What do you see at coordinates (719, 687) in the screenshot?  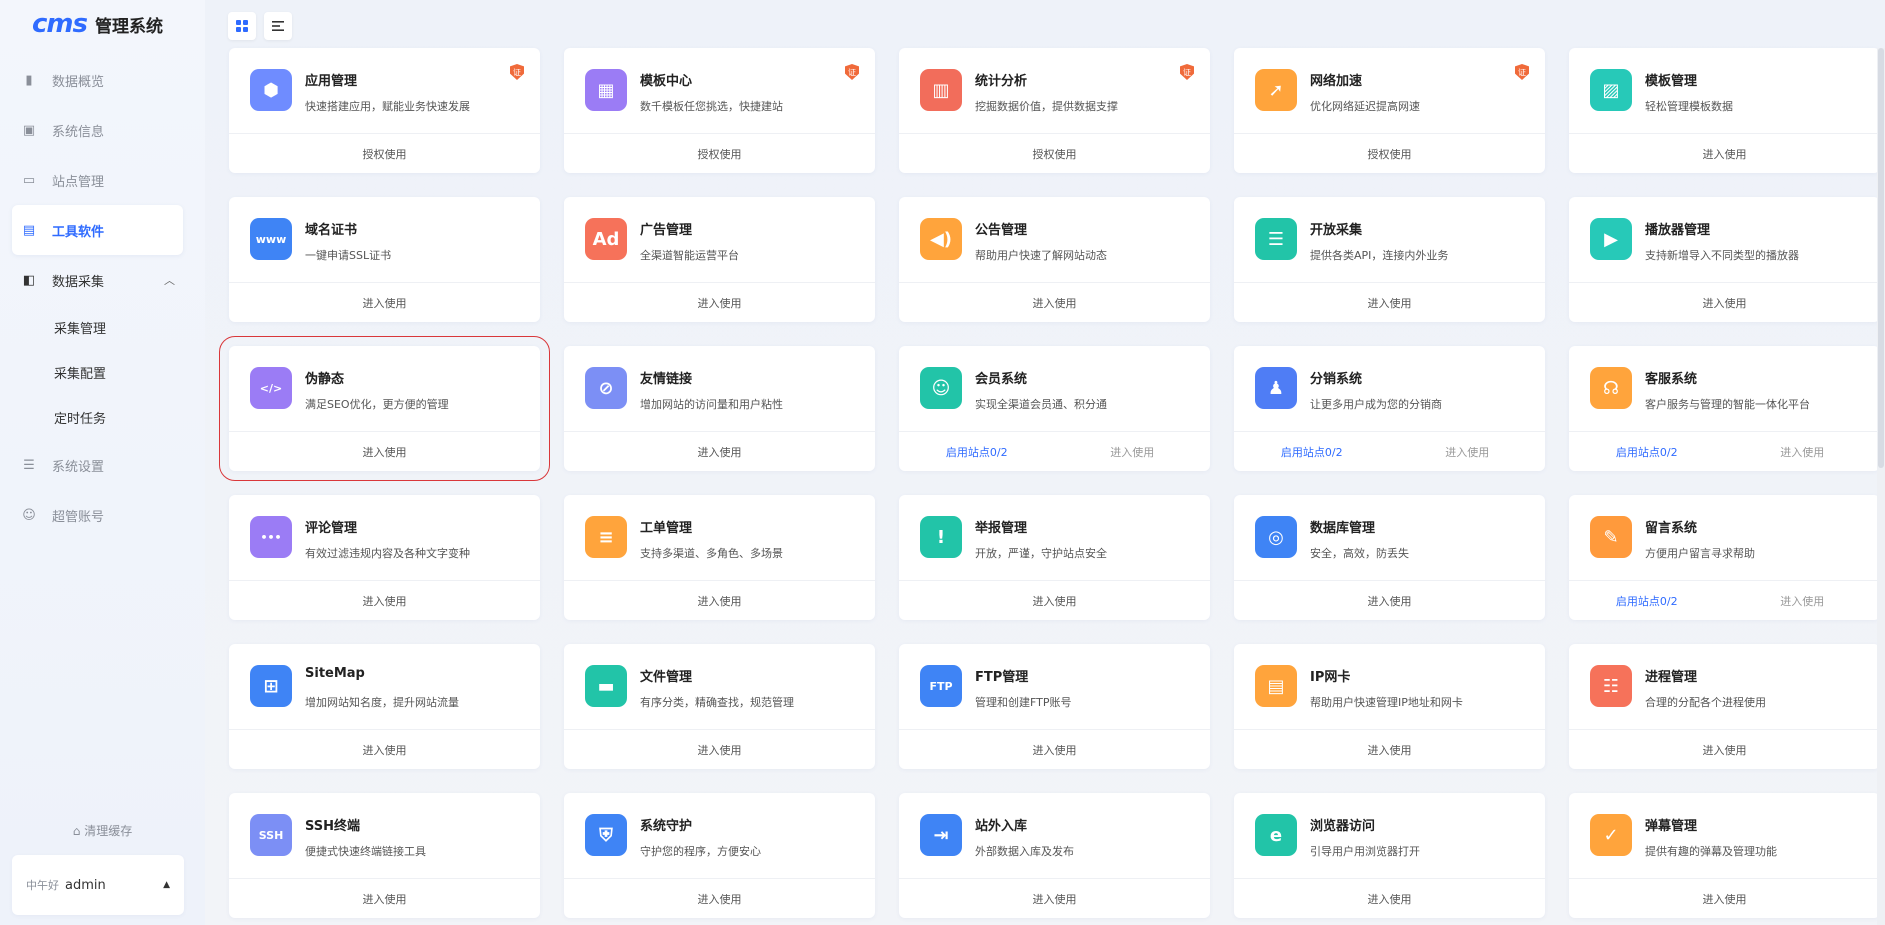 I see `card-header: ▬ 文件管理 有序分类，精确查找，规范管理` at bounding box center [719, 687].